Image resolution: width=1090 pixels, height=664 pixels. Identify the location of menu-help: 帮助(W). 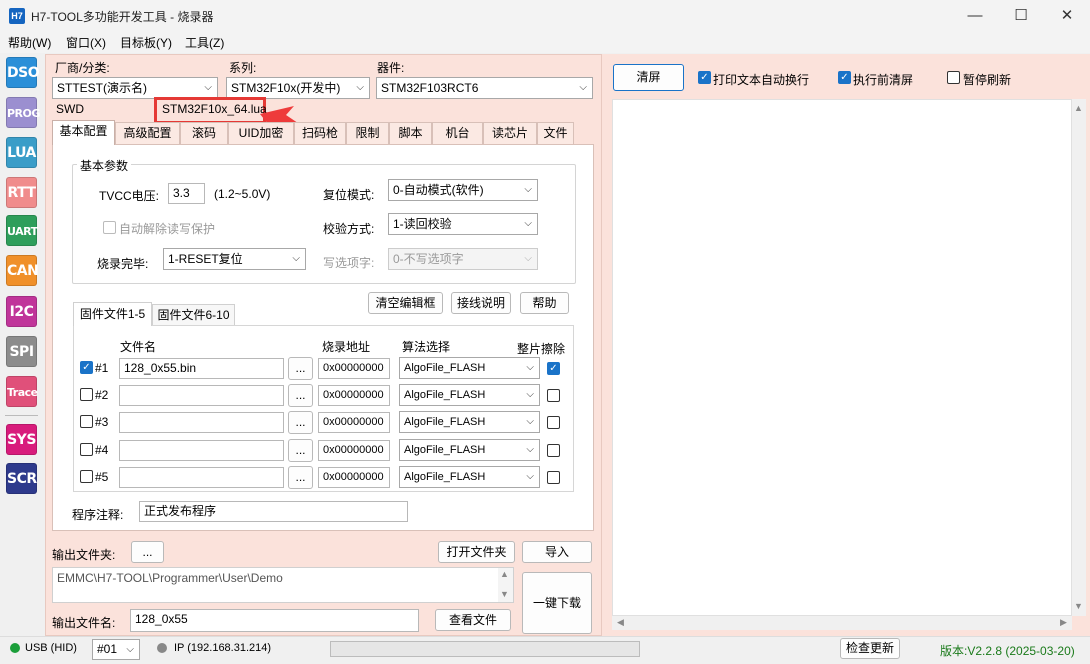
(29, 42).